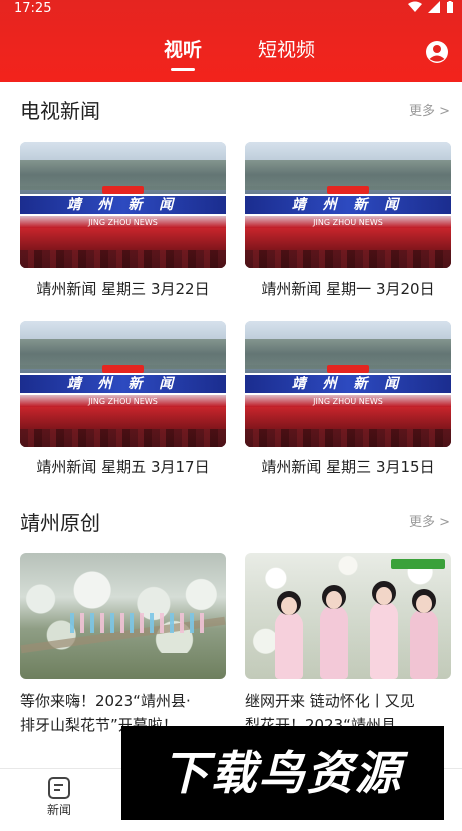  I want to click on original-caption-line: 继网开来 链动怀化丨又见, so click(330, 701).